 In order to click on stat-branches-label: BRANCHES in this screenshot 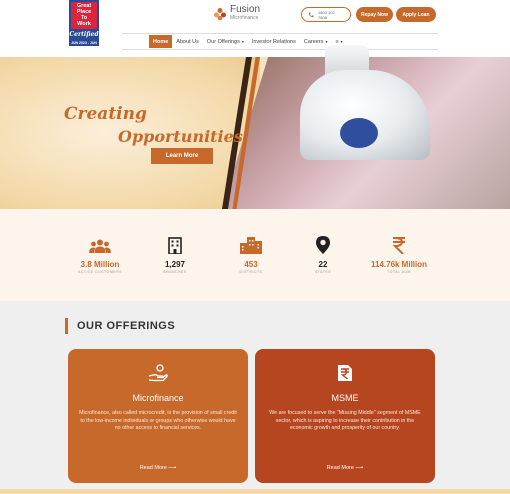, I will do `click(175, 272)`.